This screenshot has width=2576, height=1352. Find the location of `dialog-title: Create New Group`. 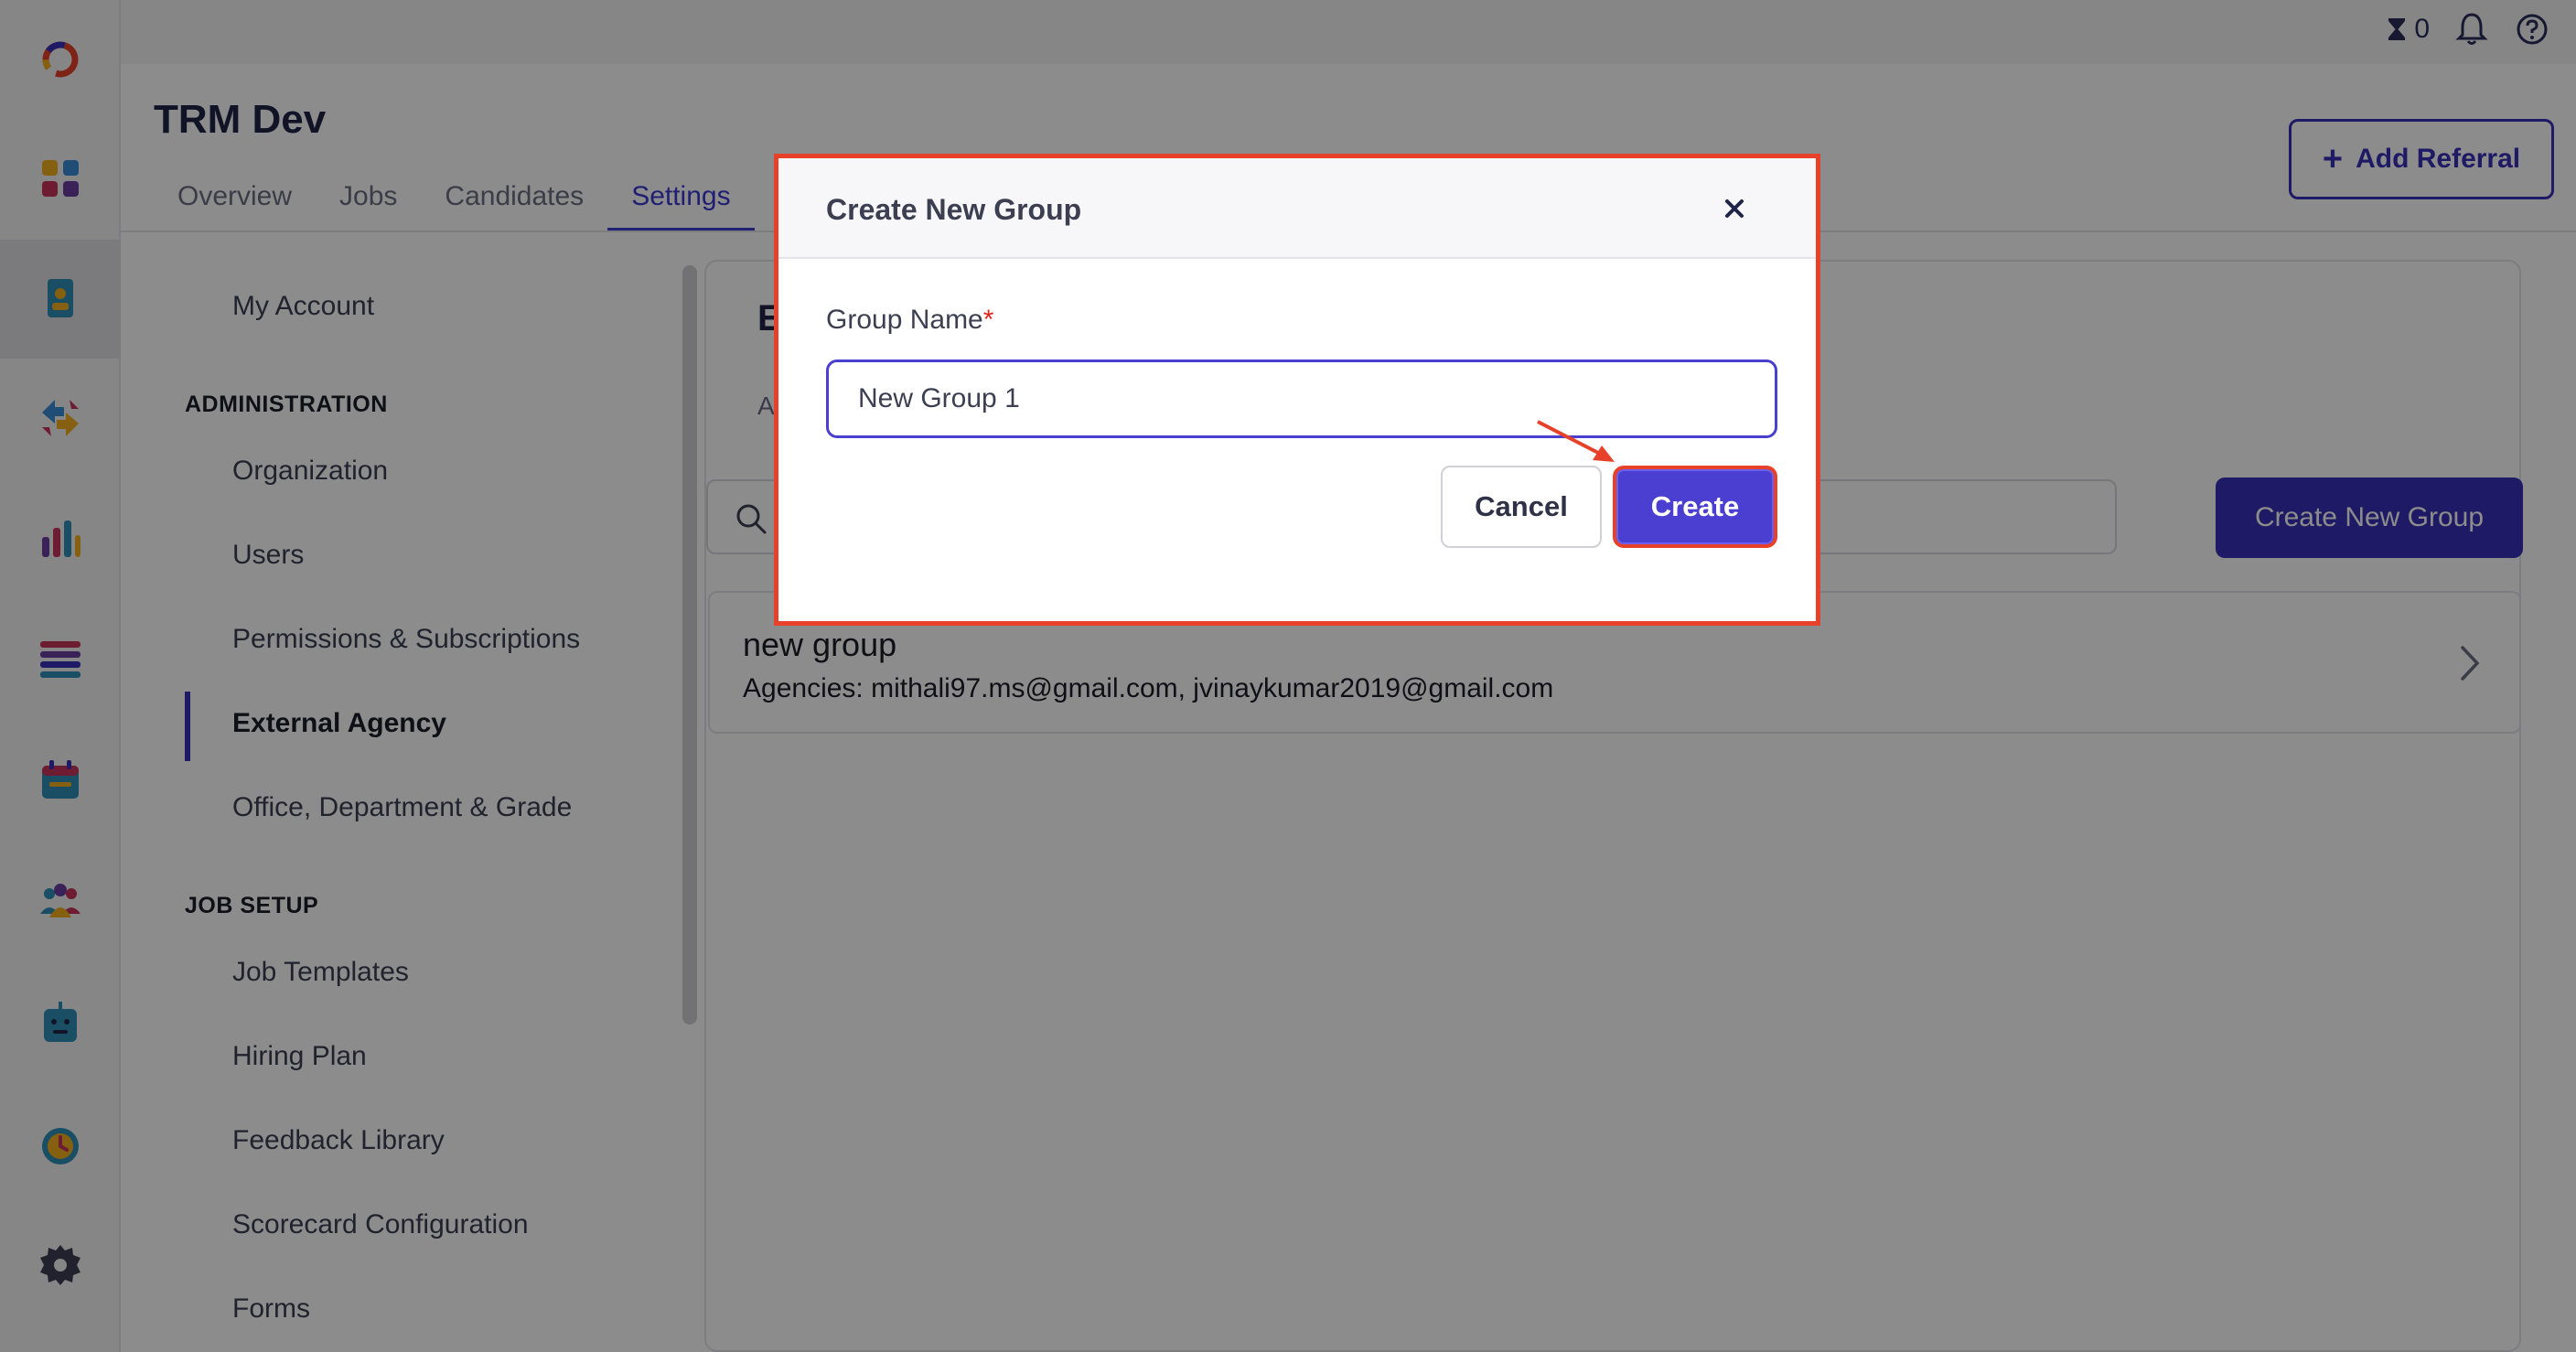

dialog-title: Create New Group is located at coordinates (954, 209).